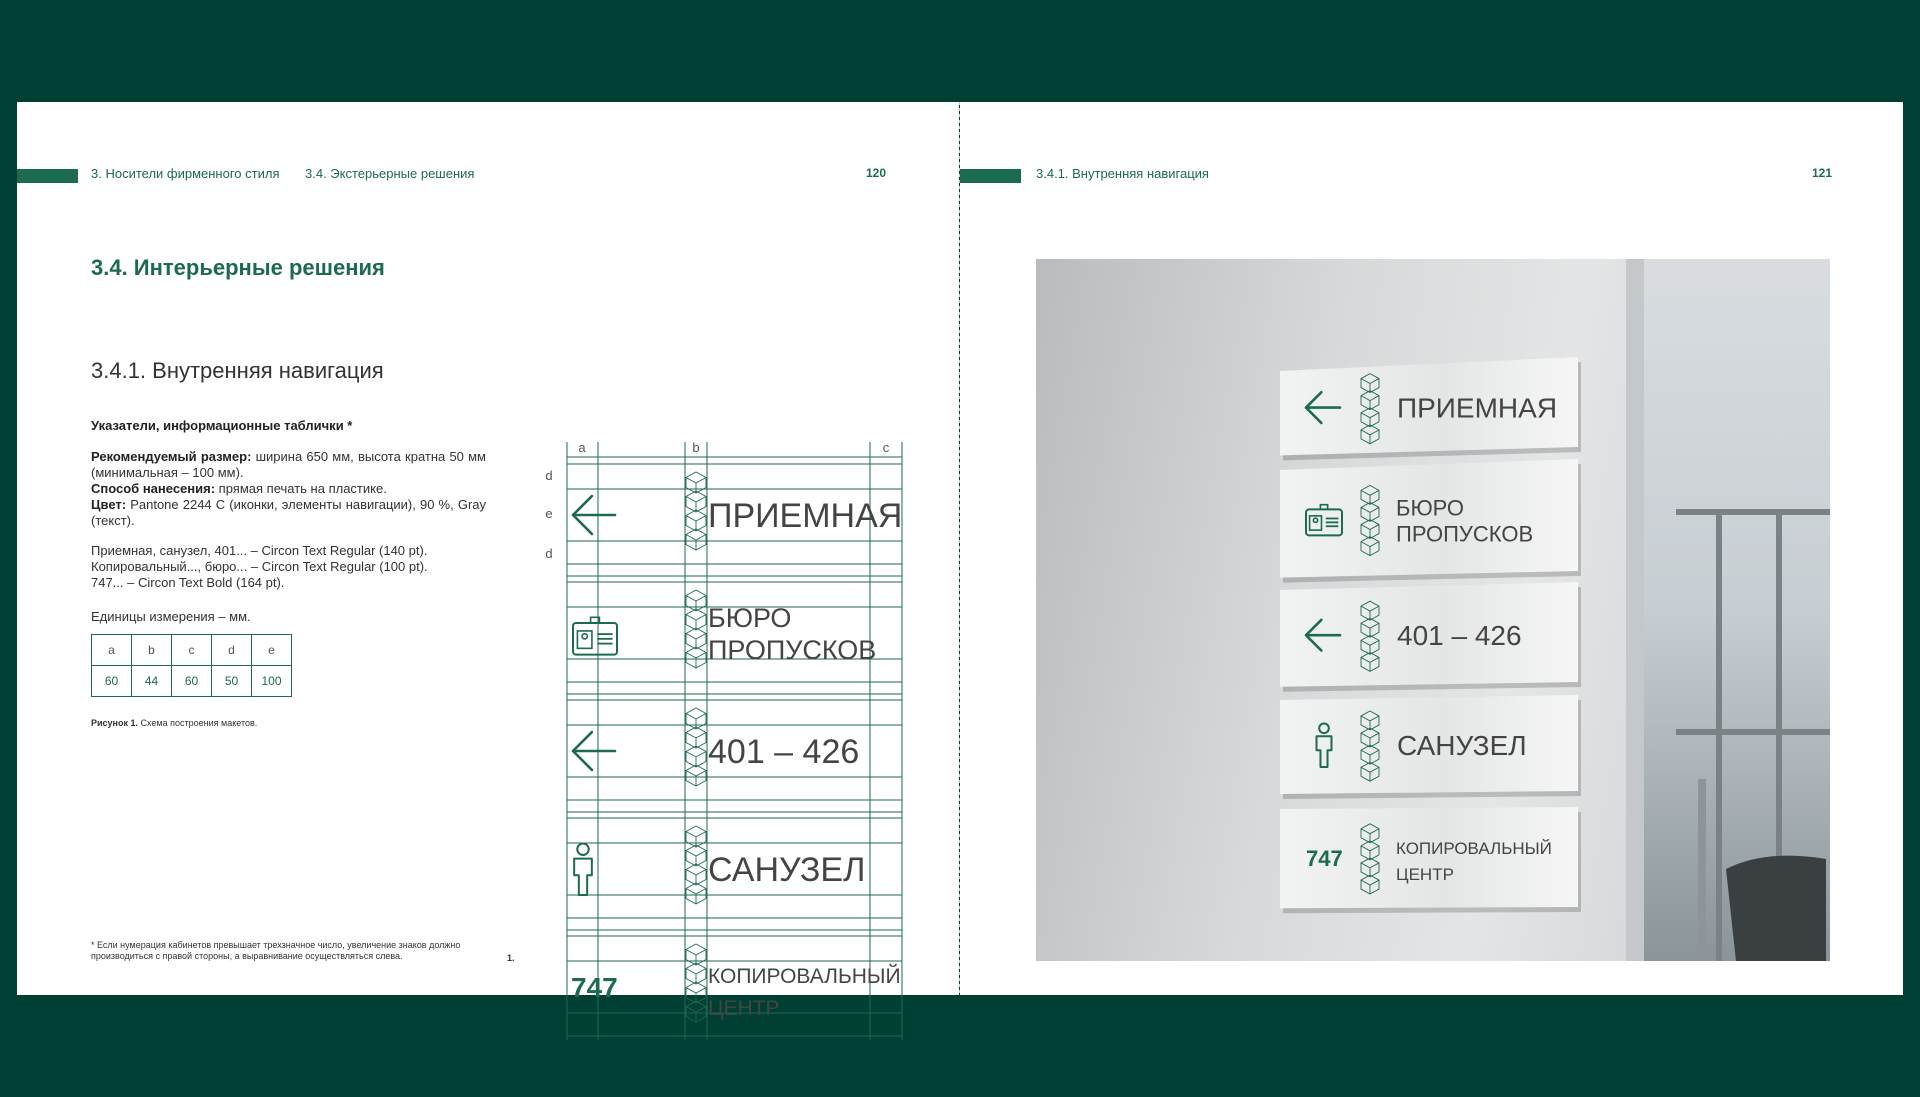 The width and height of the screenshot is (1920, 1097). Describe the element at coordinates (583, 849) in the screenshot. I see `person-head` at that location.